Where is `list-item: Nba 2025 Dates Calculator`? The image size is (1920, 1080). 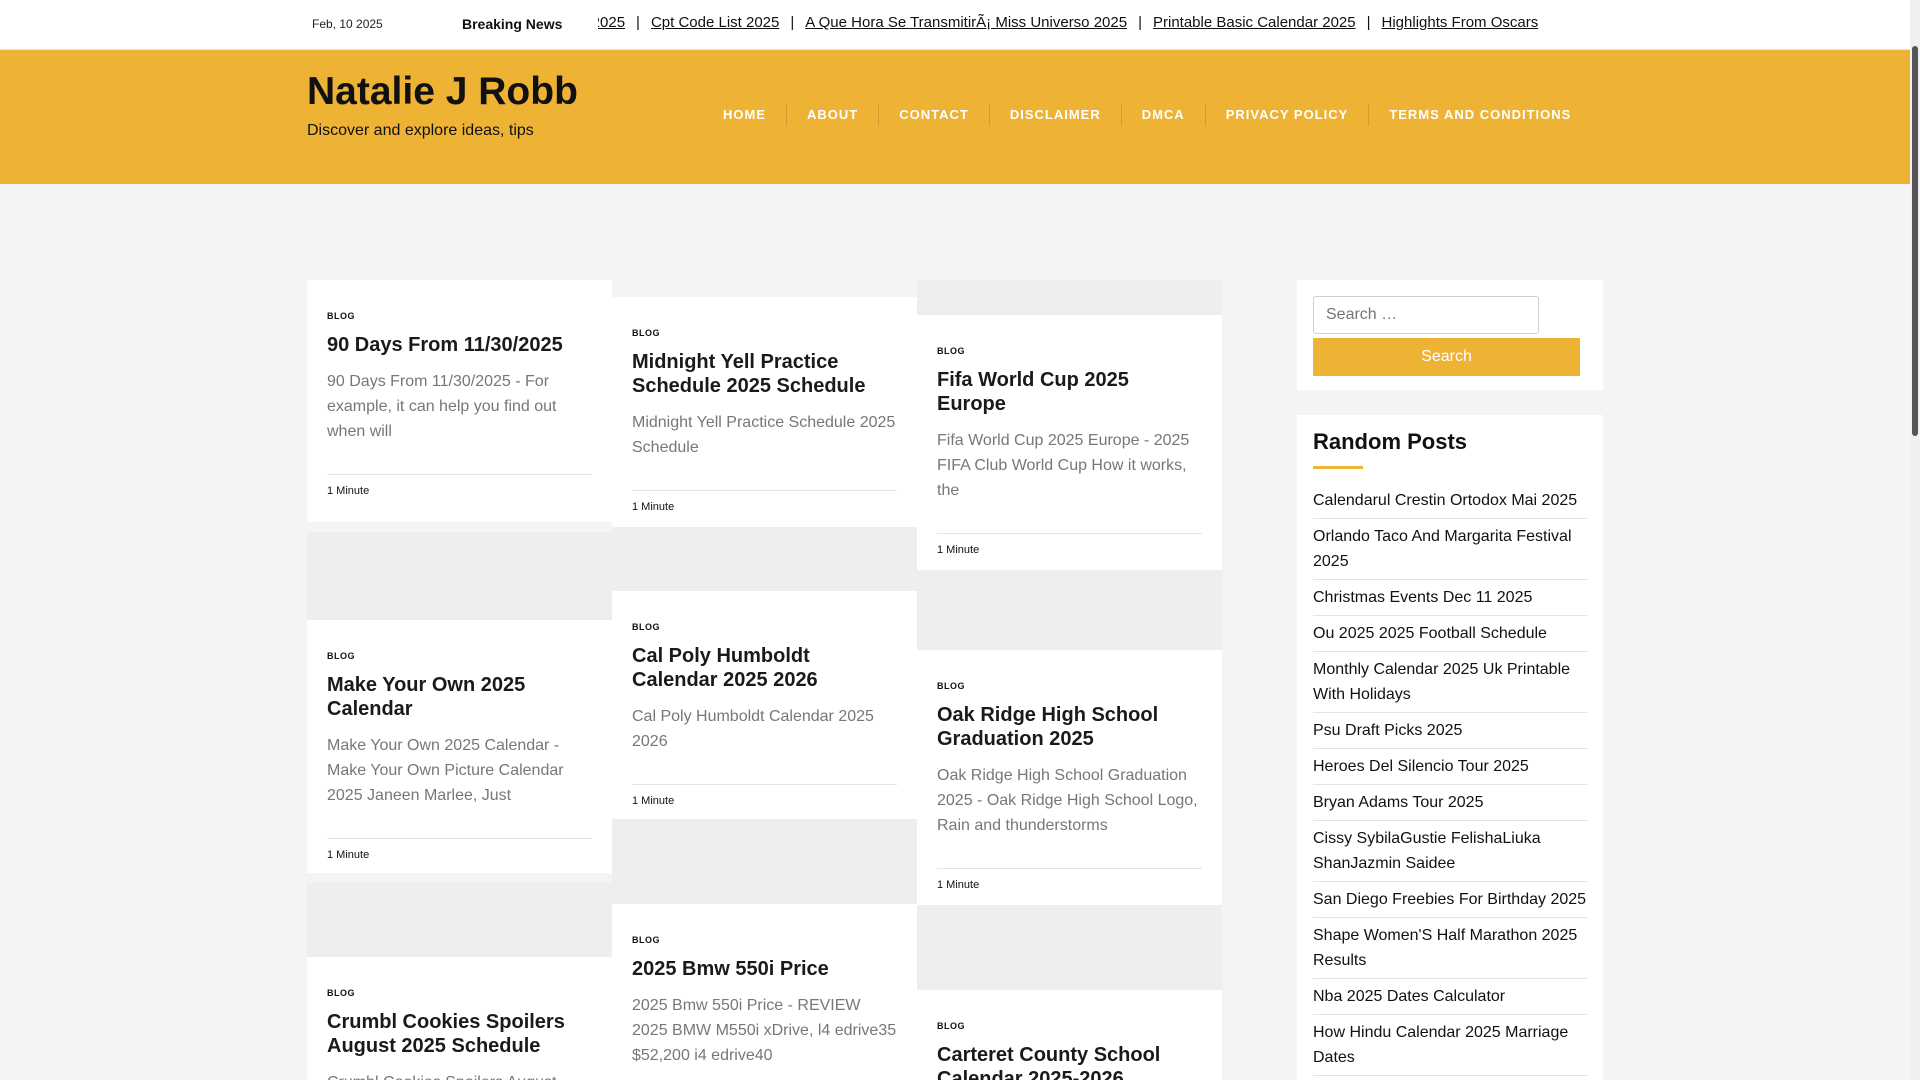
list-item: Nba 2025 Dates Calculator is located at coordinates (1450, 997).